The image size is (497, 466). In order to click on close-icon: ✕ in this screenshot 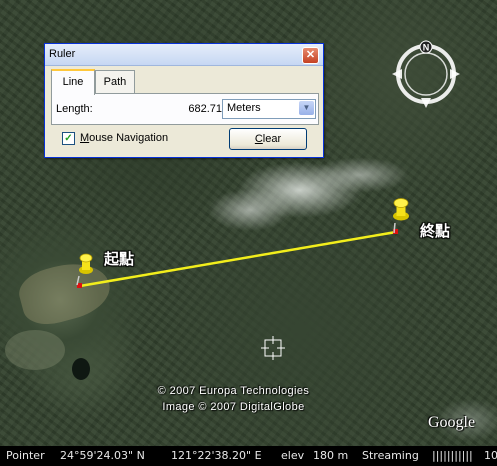, I will do `click(310, 55)`.